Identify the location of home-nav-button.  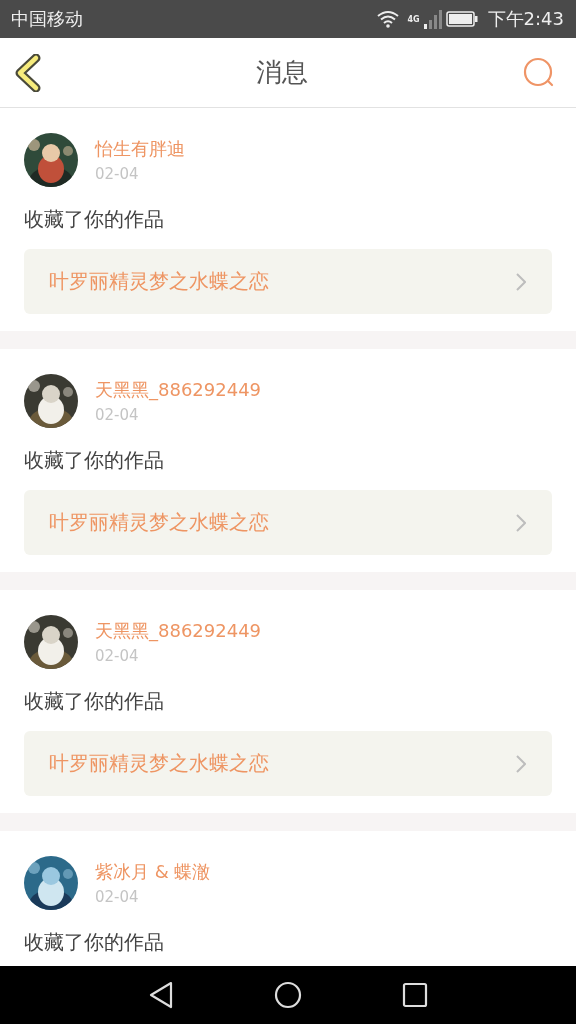
(288, 995).